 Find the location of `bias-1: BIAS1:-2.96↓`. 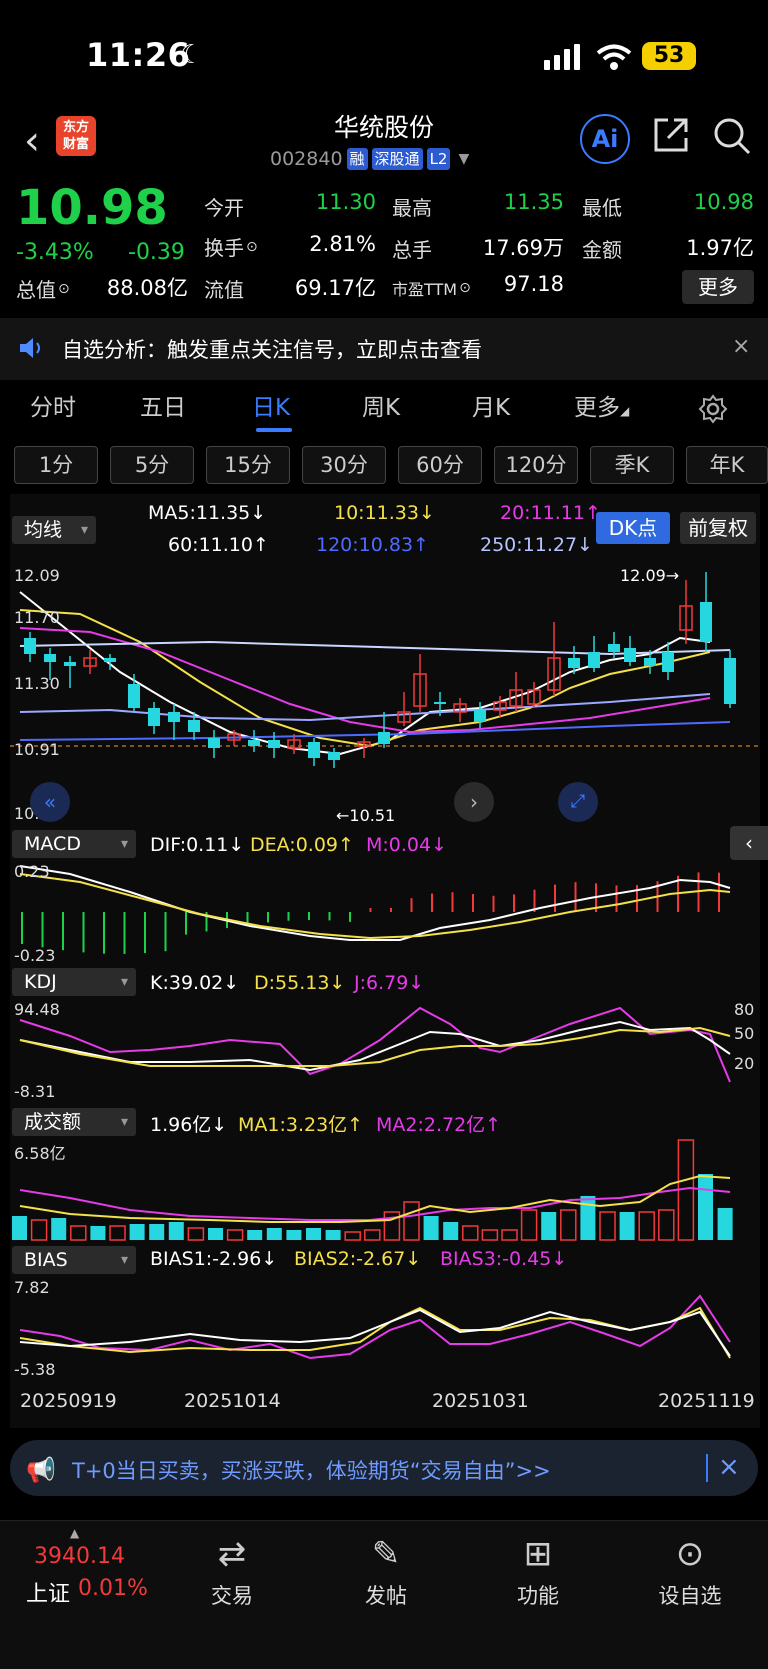

bias-1: BIAS1:-2.96↓ is located at coordinates (214, 1259).